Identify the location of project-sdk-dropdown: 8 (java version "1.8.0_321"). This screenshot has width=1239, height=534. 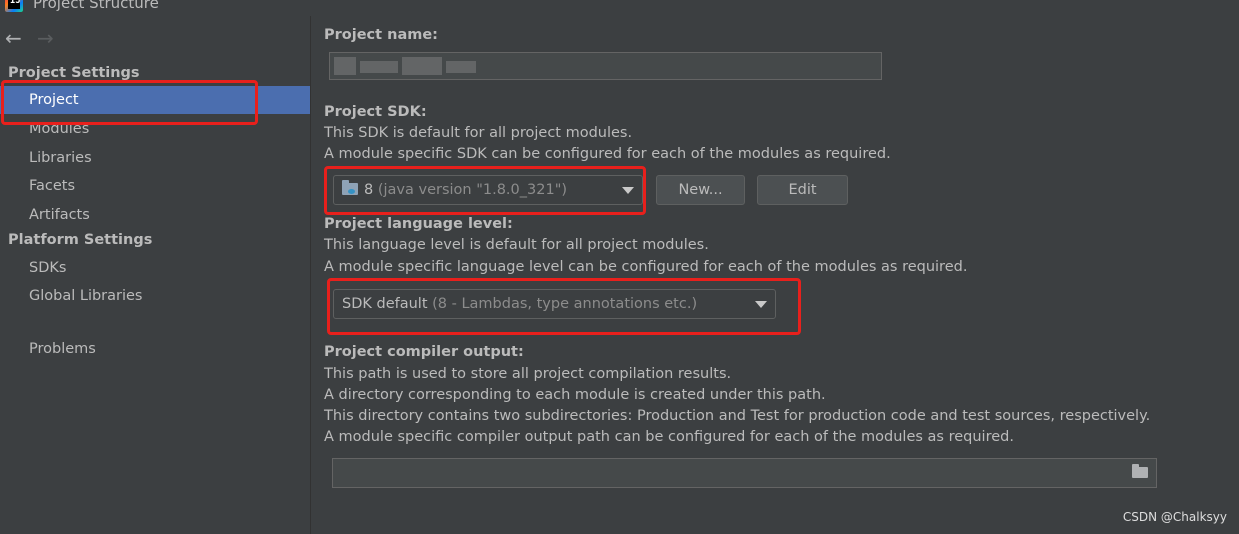
(488, 190).